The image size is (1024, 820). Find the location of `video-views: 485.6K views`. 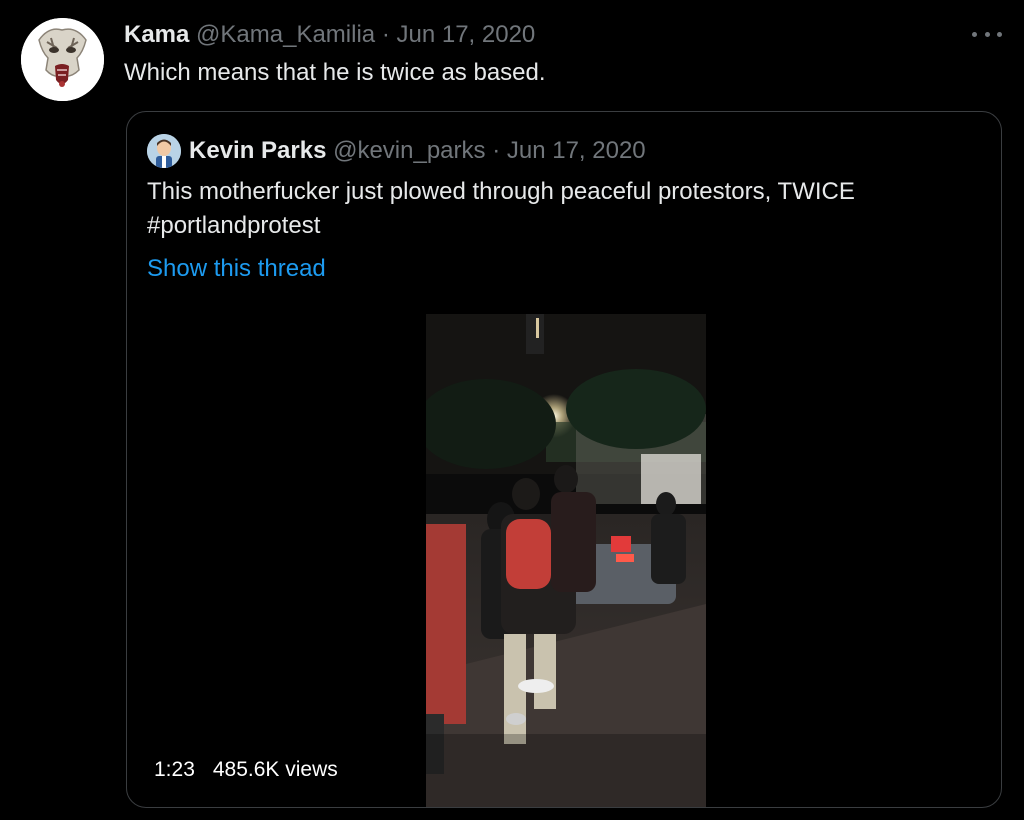

video-views: 485.6K views is located at coordinates (275, 769).